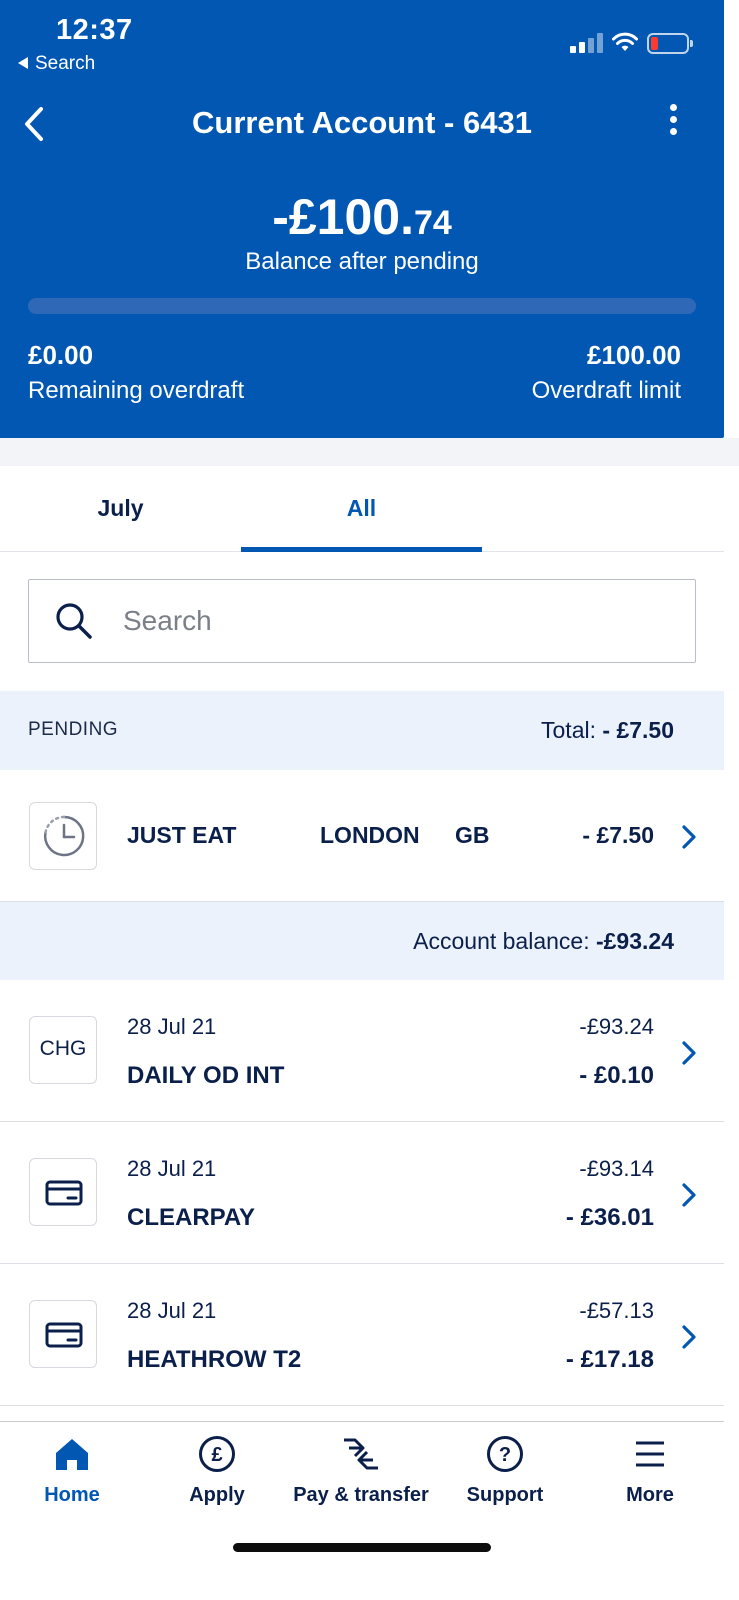  What do you see at coordinates (472, 835) in the screenshot?
I see `pending-country: GB` at bounding box center [472, 835].